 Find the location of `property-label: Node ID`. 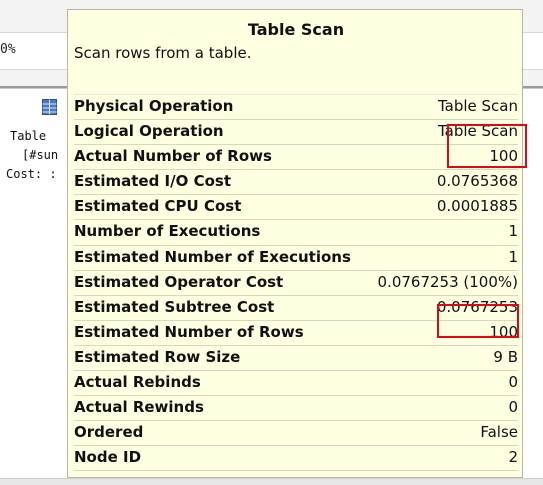

property-label: Node ID is located at coordinates (108, 457).